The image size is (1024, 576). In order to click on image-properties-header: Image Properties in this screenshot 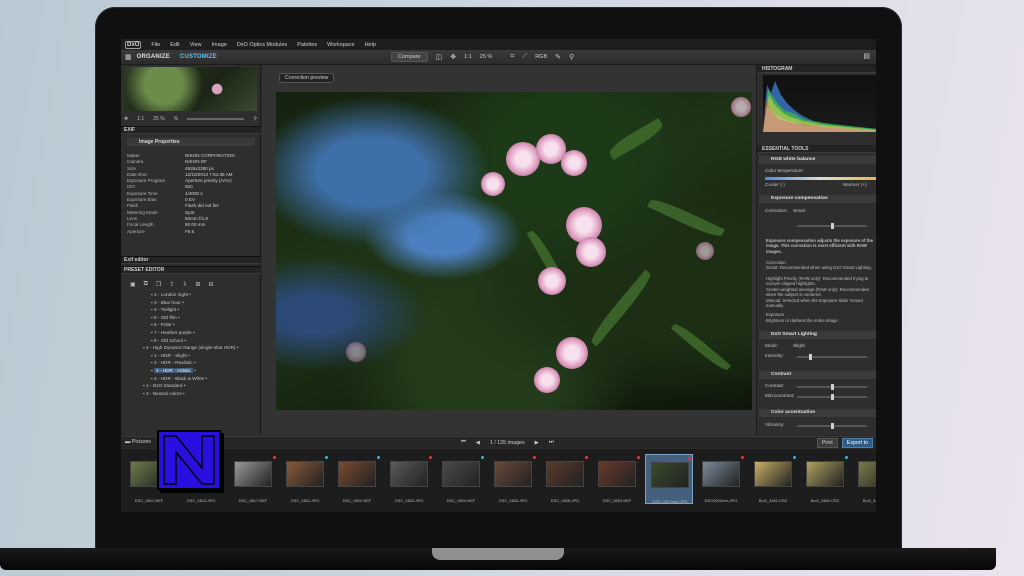, I will do `click(191, 142)`.